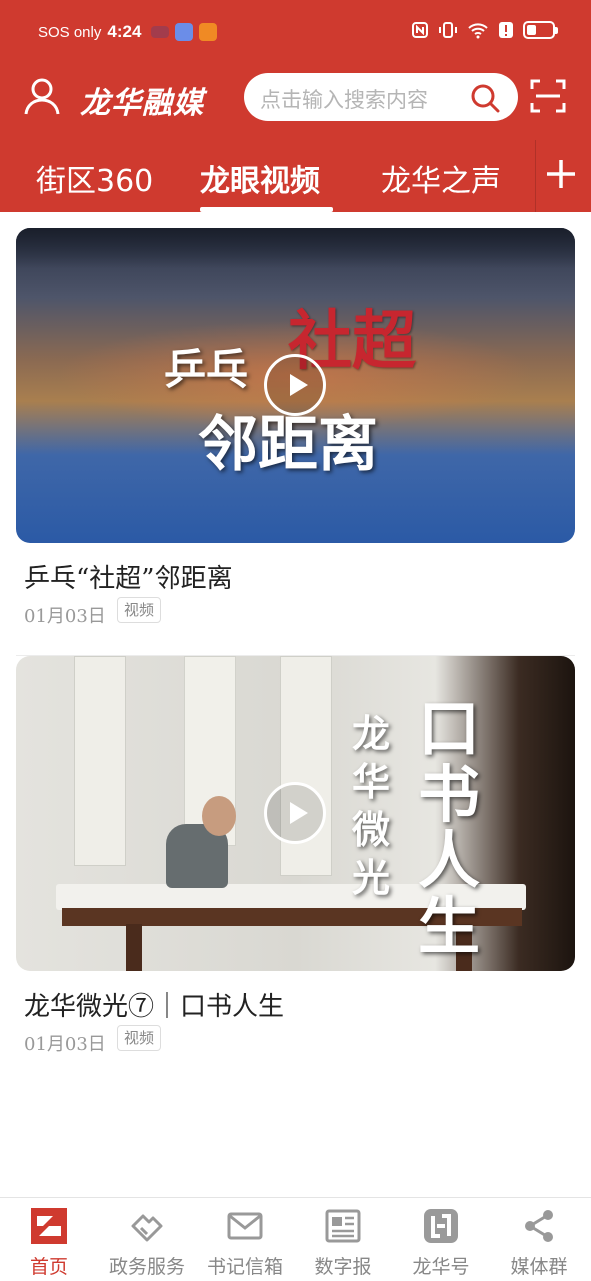 This screenshot has width=591, height=1281. Describe the element at coordinates (506, 30) in the screenshot. I see `alert-icon` at that location.